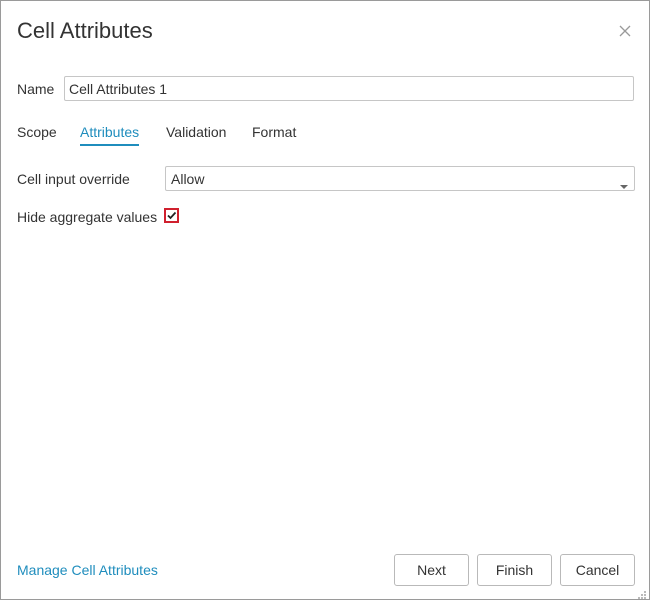 The width and height of the screenshot is (650, 605). What do you see at coordinates (624, 185) in the screenshot?
I see `caret-down-icon` at bounding box center [624, 185].